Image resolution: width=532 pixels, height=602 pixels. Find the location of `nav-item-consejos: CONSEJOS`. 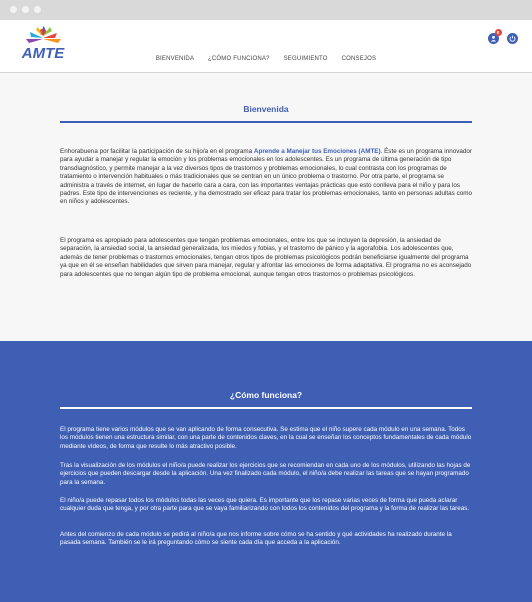

nav-item-consejos: CONSEJOS is located at coordinates (359, 59).